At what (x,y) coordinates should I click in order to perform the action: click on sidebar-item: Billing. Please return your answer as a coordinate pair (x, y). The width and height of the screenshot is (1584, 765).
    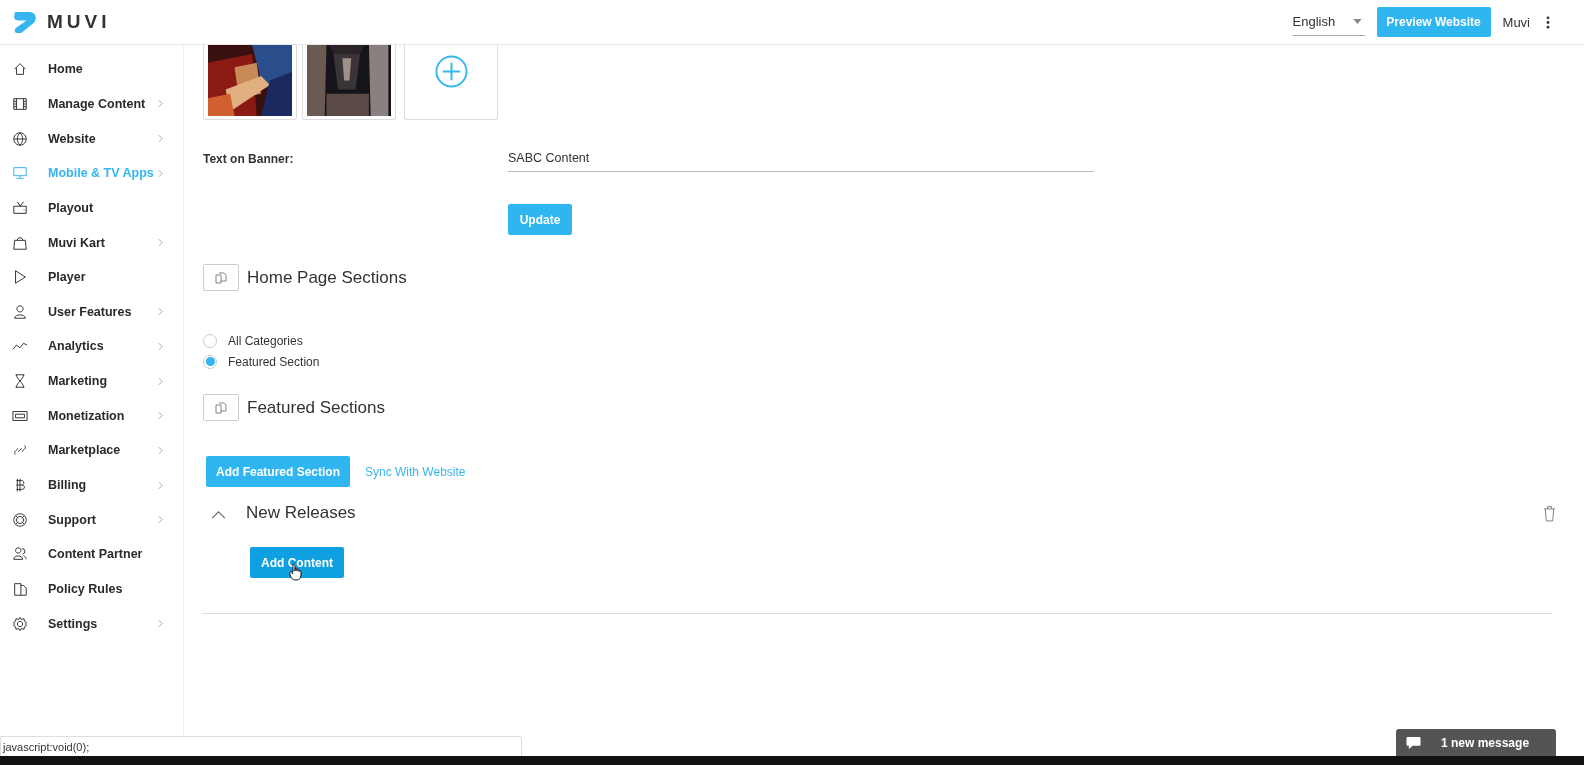
    Looking at the image, I should click on (91, 485).